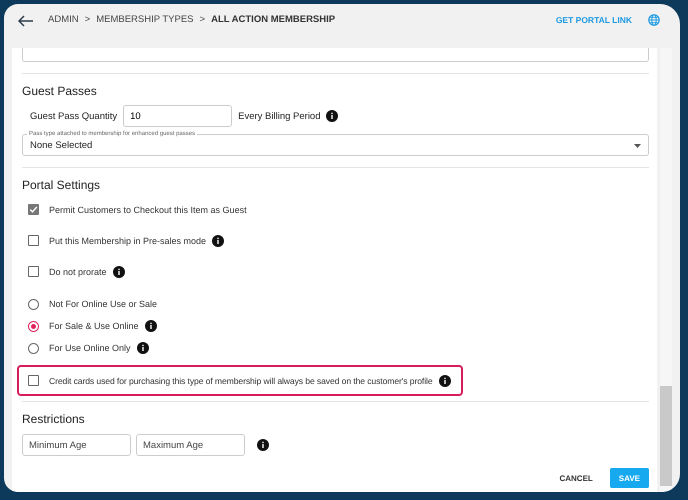 Image resolution: width=688 pixels, height=500 pixels. What do you see at coordinates (62, 145) in the screenshot?
I see `select-value: None Selected` at bounding box center [62, 145].